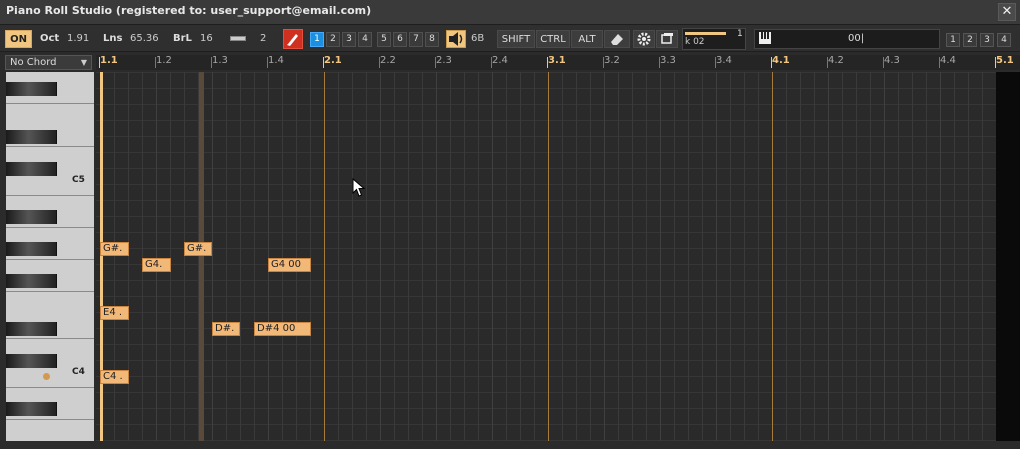 This screenshot has height=449, width=1020. I want to click on speaker-icon, so click(456, 39).